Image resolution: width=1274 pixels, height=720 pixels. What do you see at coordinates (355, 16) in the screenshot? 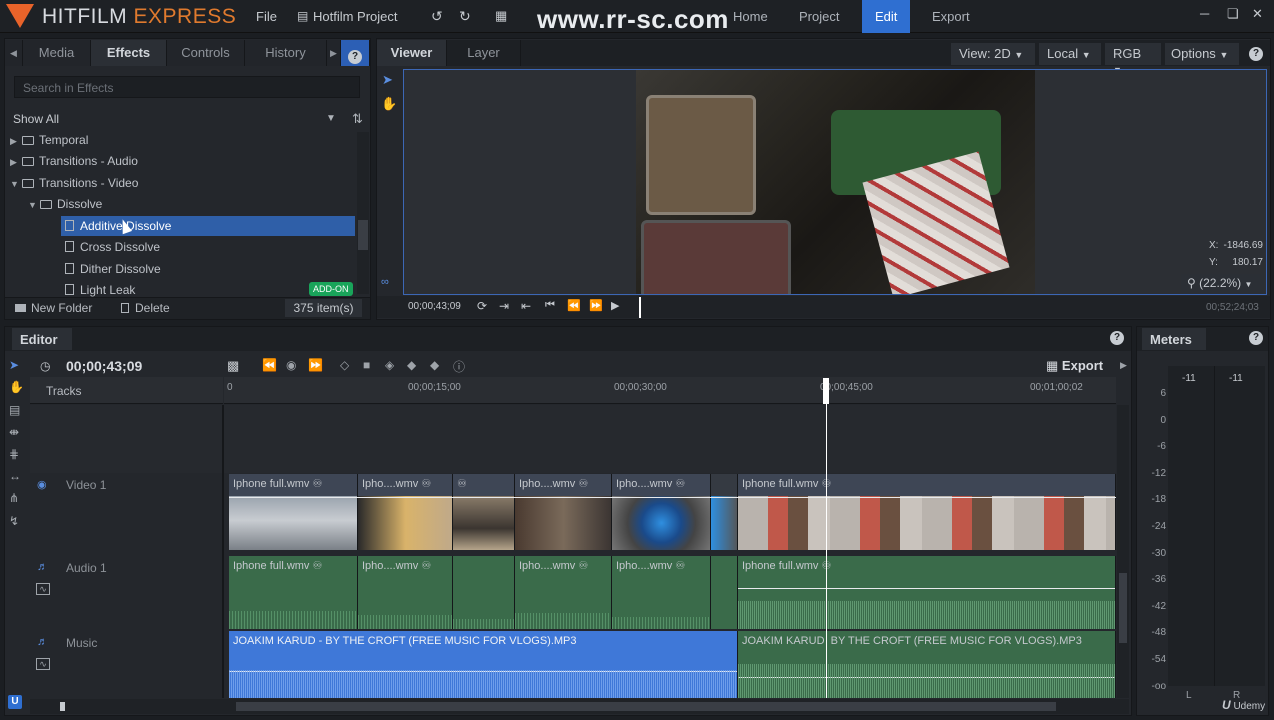
I see `project-name: Hotfilm Project` at bounding box center [355, 16].